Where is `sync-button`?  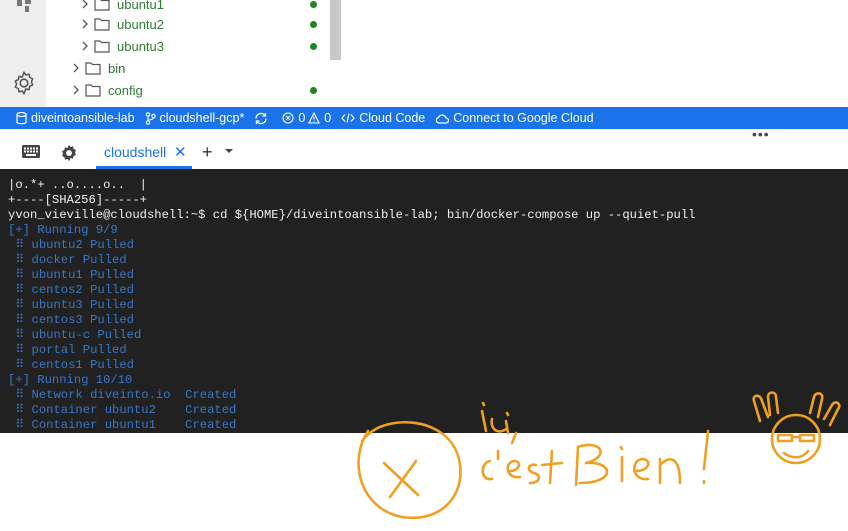 sync-button is located at coordinates (263, 118).